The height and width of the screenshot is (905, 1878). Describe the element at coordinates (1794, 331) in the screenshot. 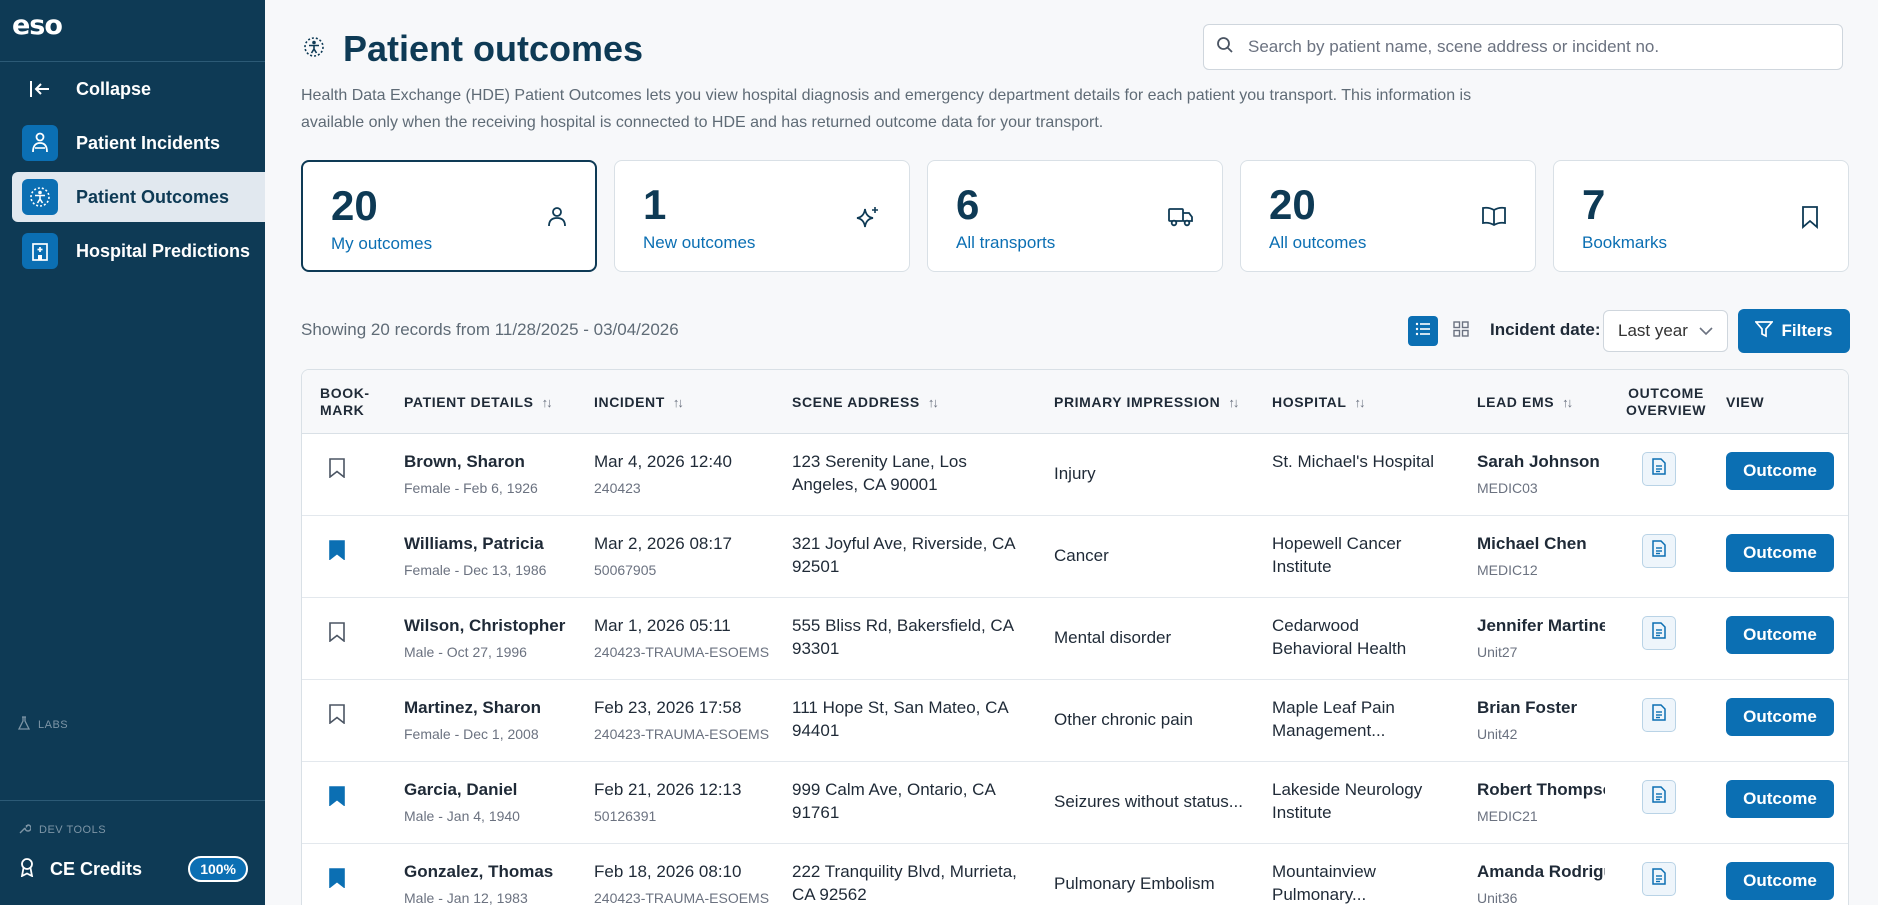

I see `filters-button: Filters` at that location.